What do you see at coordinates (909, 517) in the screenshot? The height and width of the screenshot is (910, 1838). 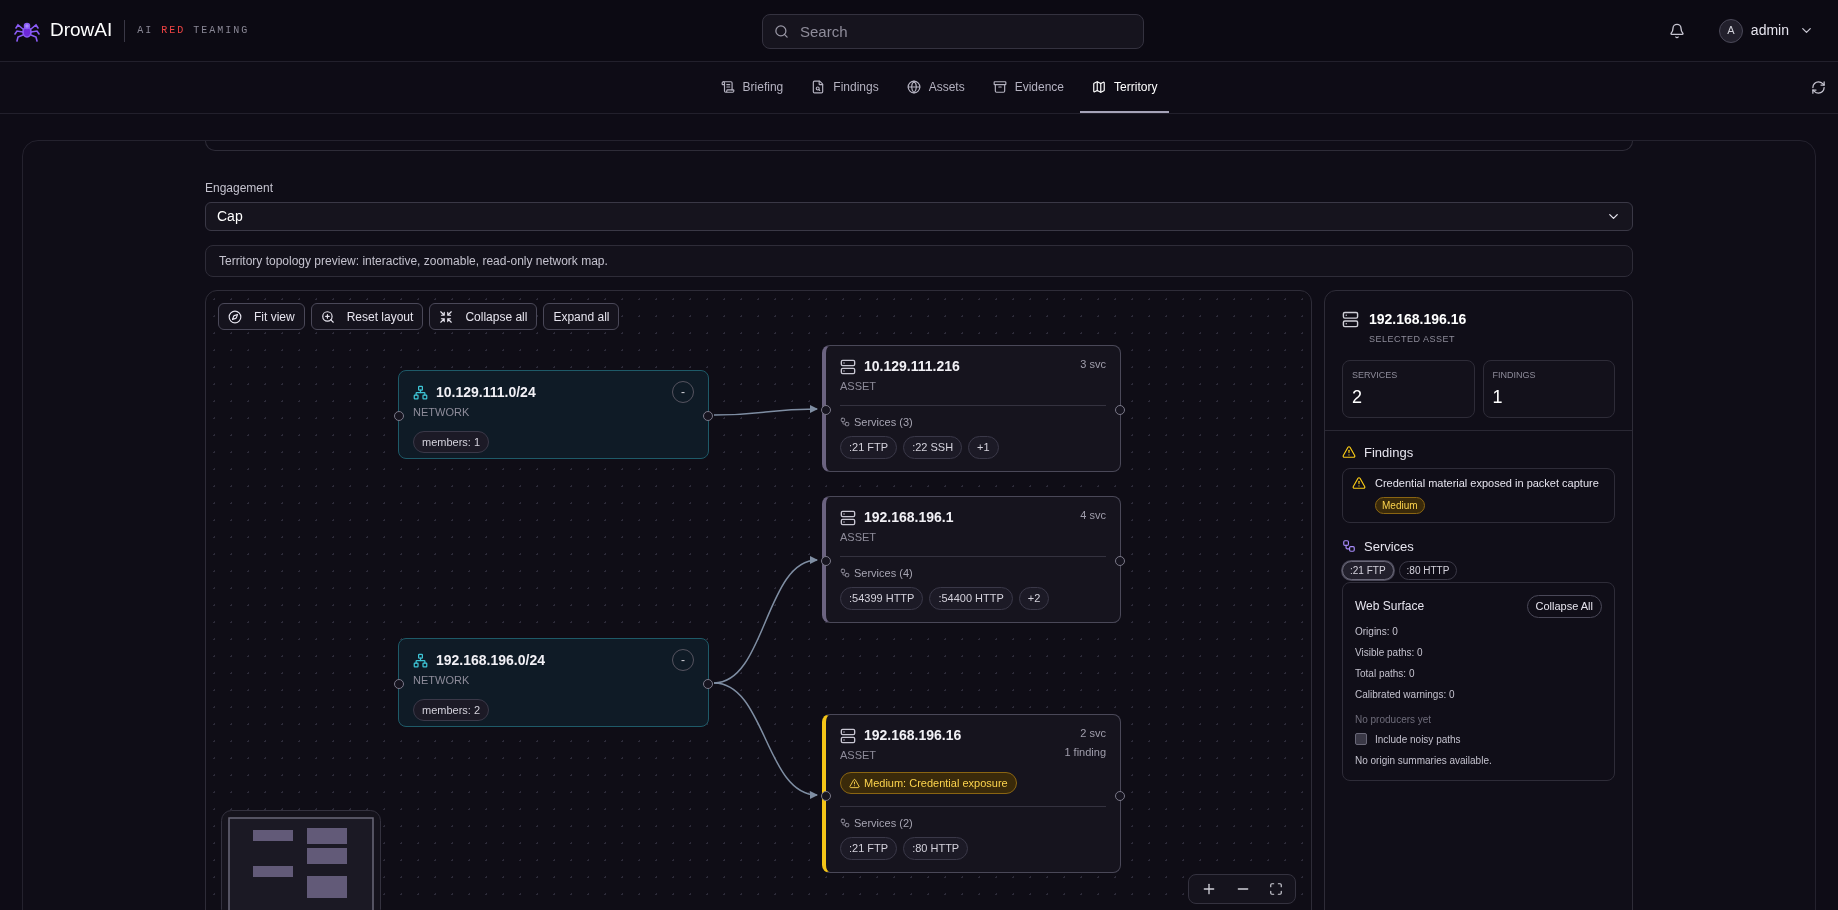 I see `node-title: 192.168.196.1` at bounding box center [909, 517].